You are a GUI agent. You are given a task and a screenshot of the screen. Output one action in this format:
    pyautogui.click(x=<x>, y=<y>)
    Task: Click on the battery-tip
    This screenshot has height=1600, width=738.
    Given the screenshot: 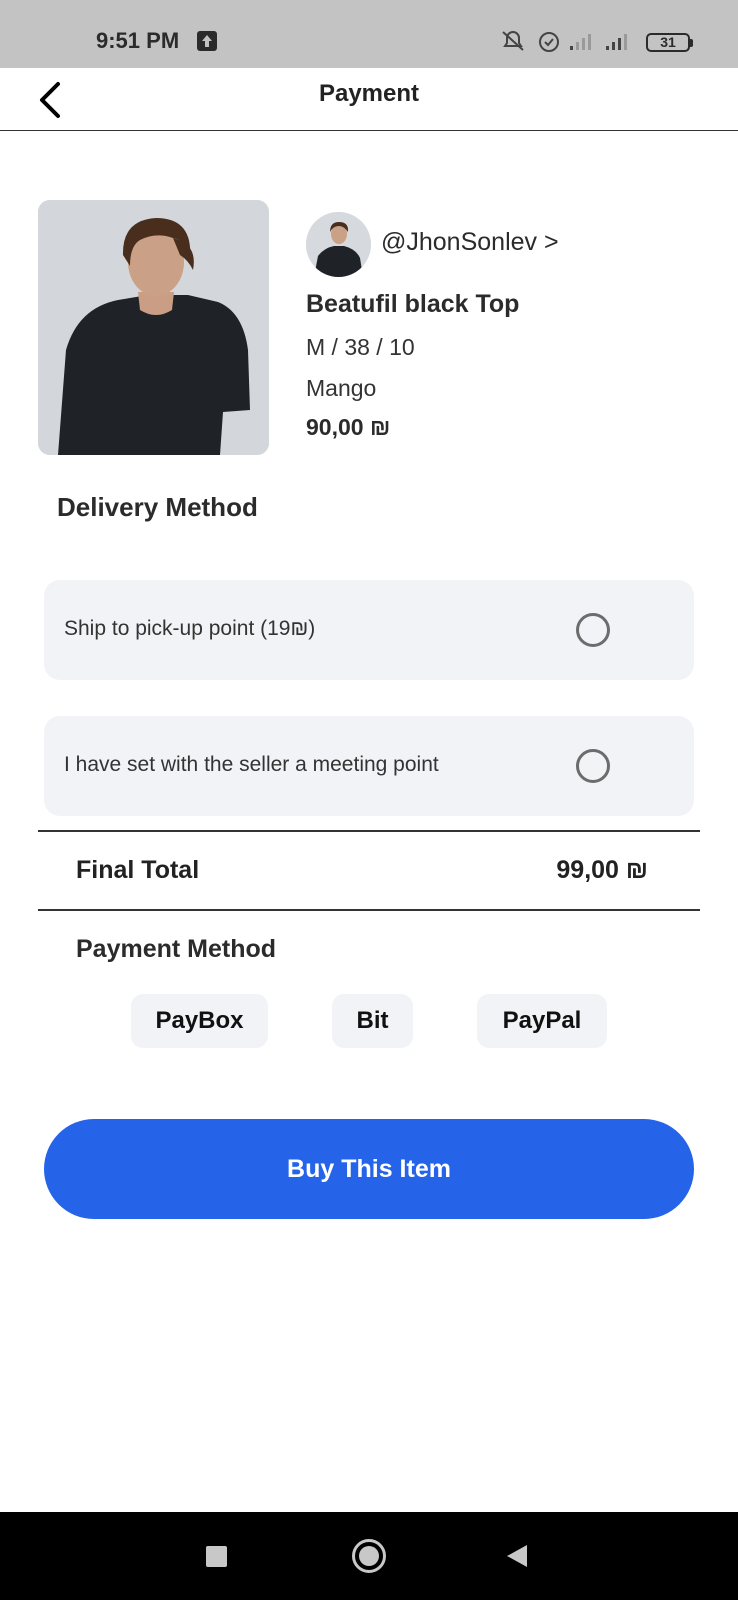 What is the action you would take?
    pyautogui.click(x=691, y=43)
    